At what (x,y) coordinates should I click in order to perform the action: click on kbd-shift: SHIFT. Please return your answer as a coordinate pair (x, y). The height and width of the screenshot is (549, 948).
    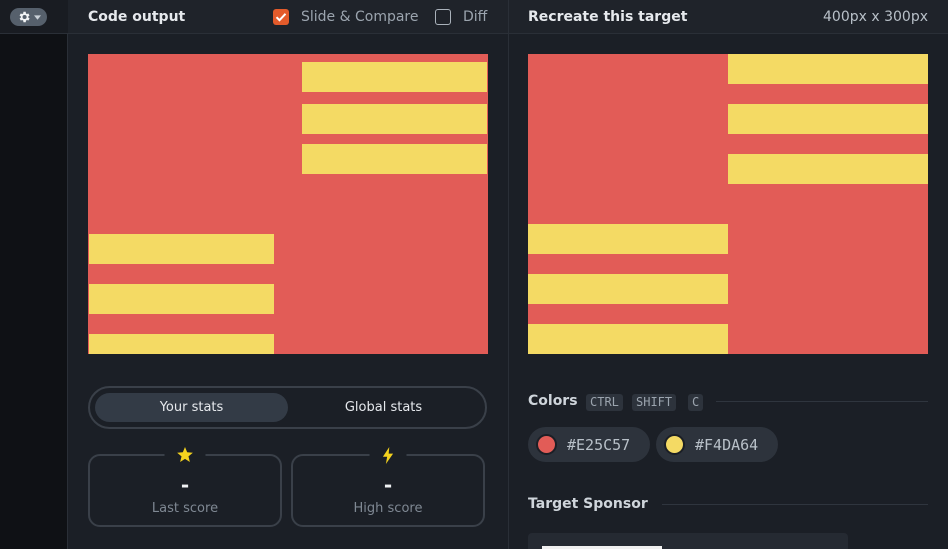
    Looking at the image, I should click on (654, 402).